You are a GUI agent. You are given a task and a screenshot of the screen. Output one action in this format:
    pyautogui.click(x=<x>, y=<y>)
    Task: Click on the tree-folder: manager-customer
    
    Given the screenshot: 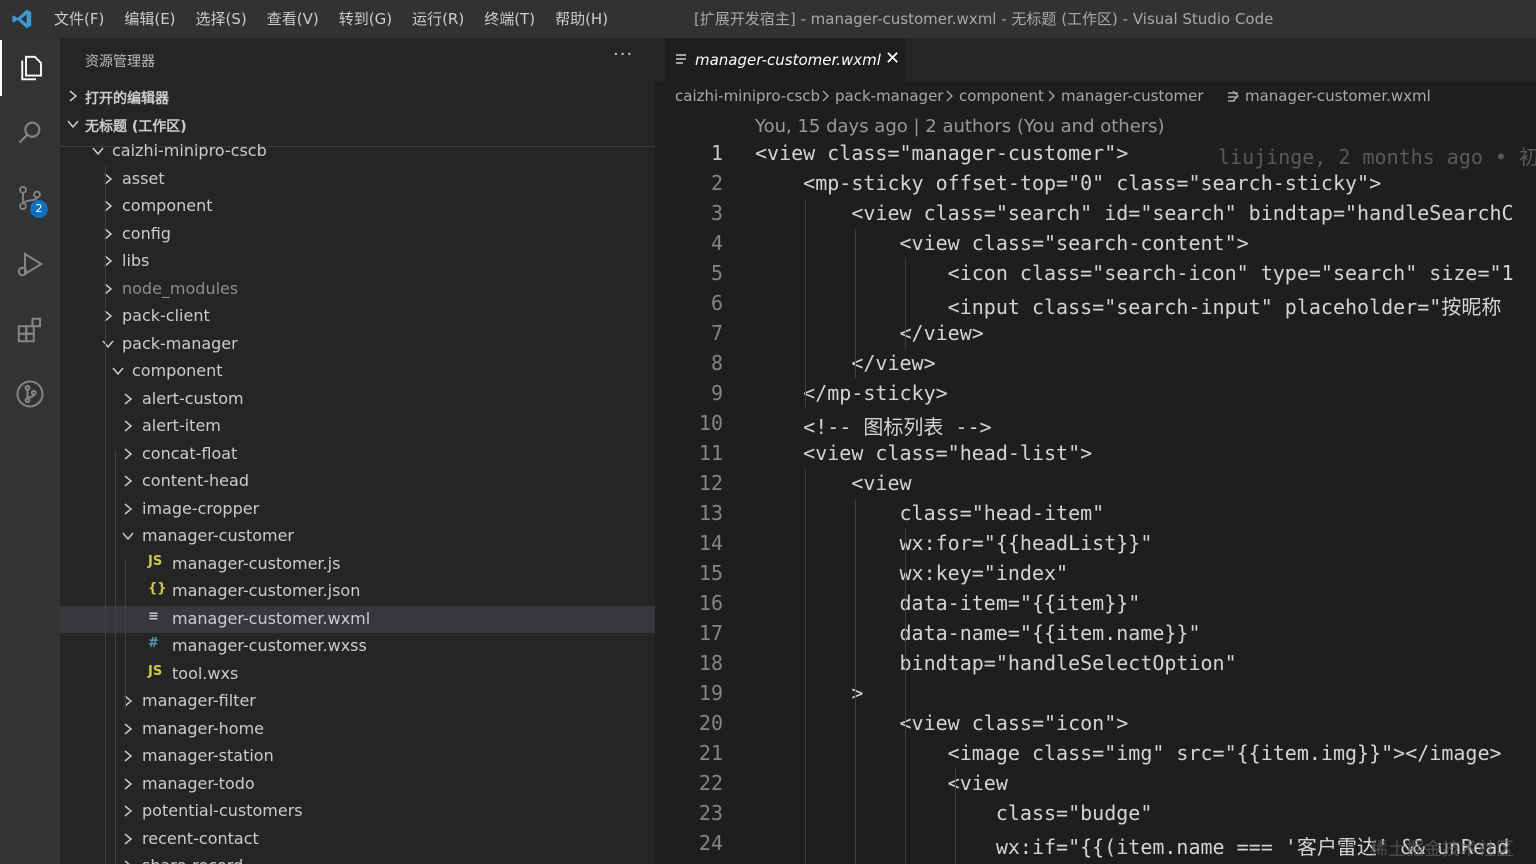 What is the action you would take?
    pyautogui.click(x=357, y=536)
    